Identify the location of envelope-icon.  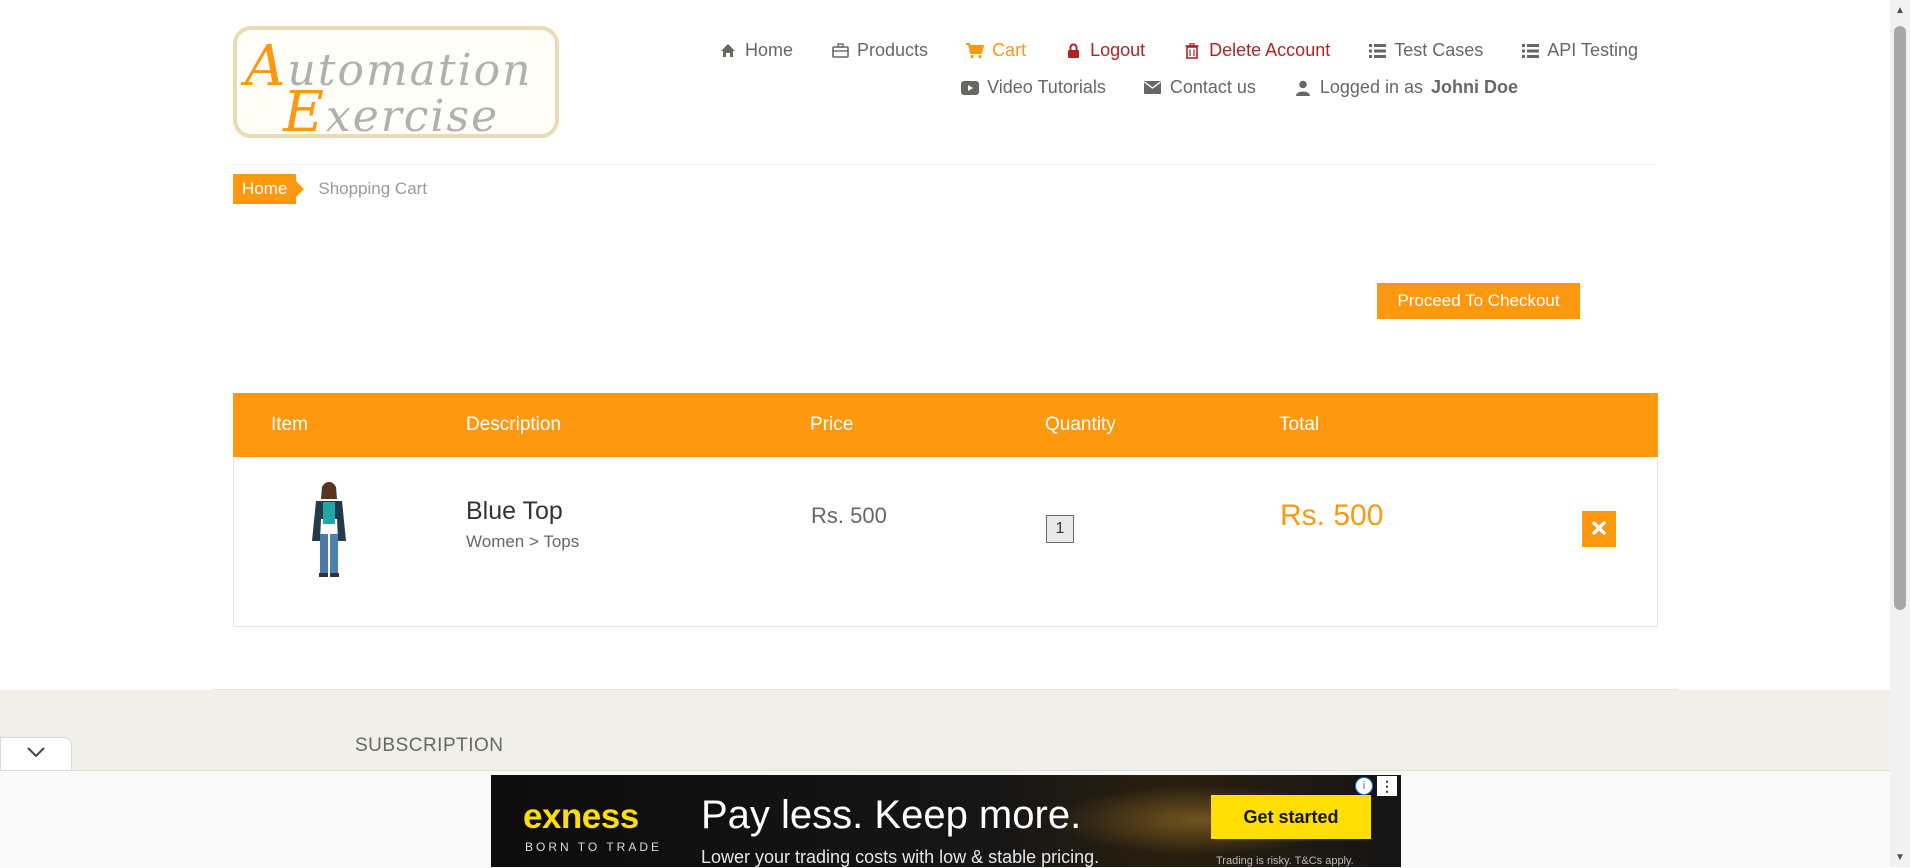
(1153, 88).